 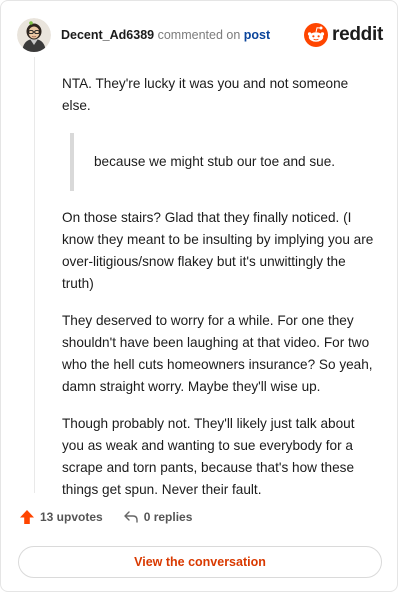 I want to click on user-avatar-icon, so click(x=34, y=35).